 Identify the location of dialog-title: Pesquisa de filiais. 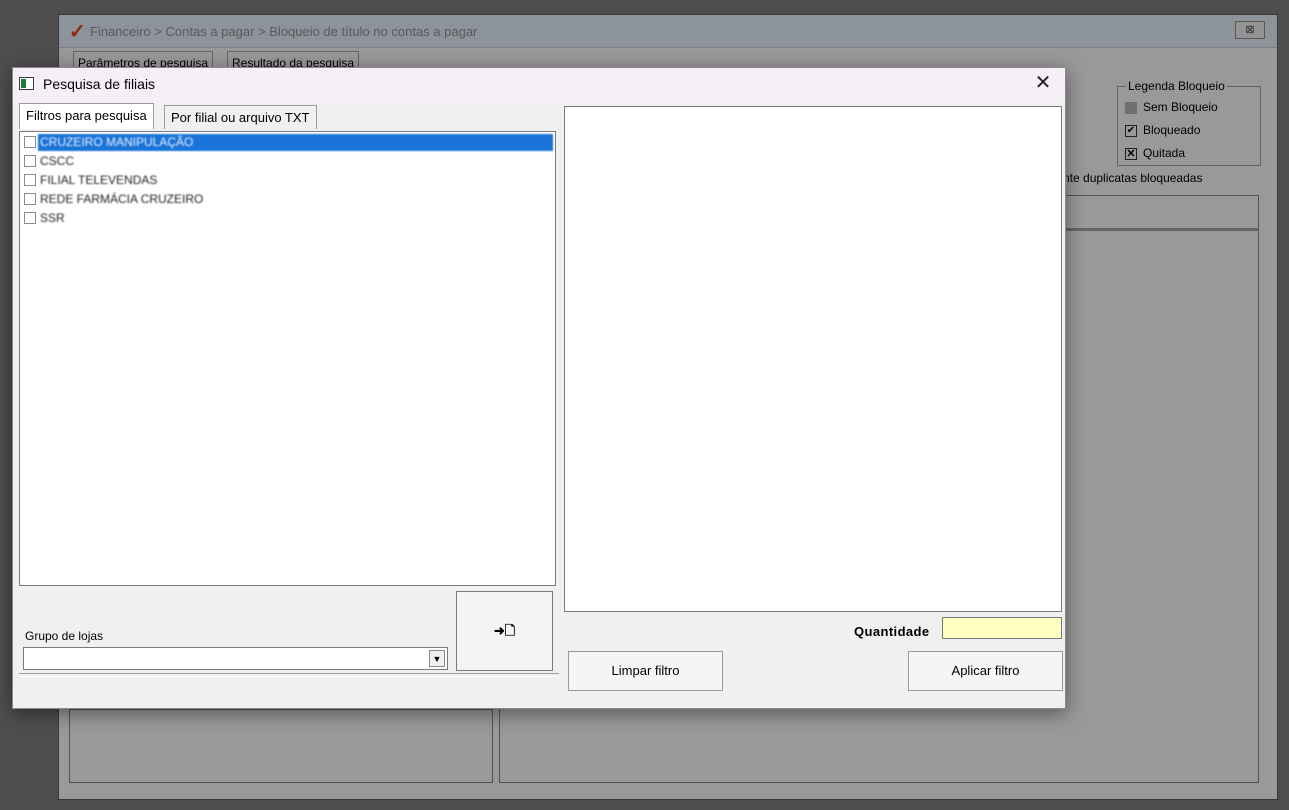
(99, 84).